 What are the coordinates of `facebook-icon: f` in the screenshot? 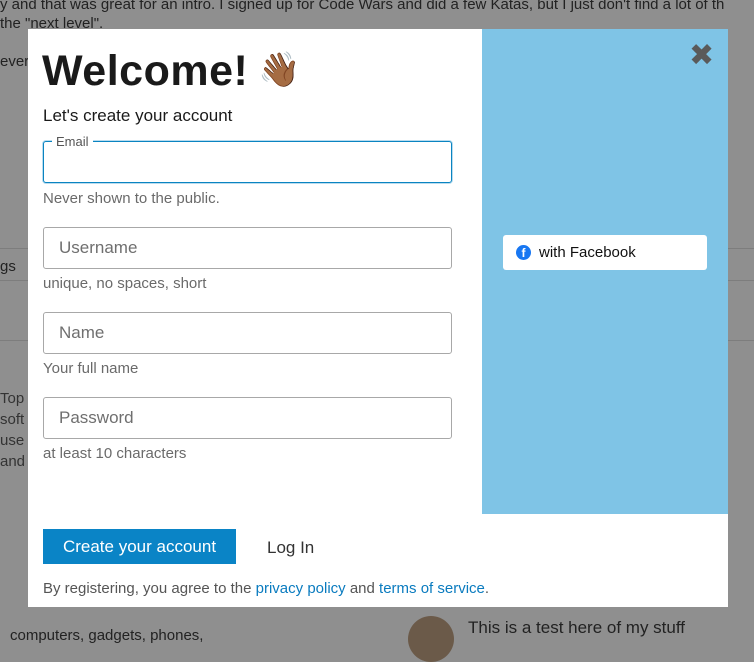 It's located at (523, 252).